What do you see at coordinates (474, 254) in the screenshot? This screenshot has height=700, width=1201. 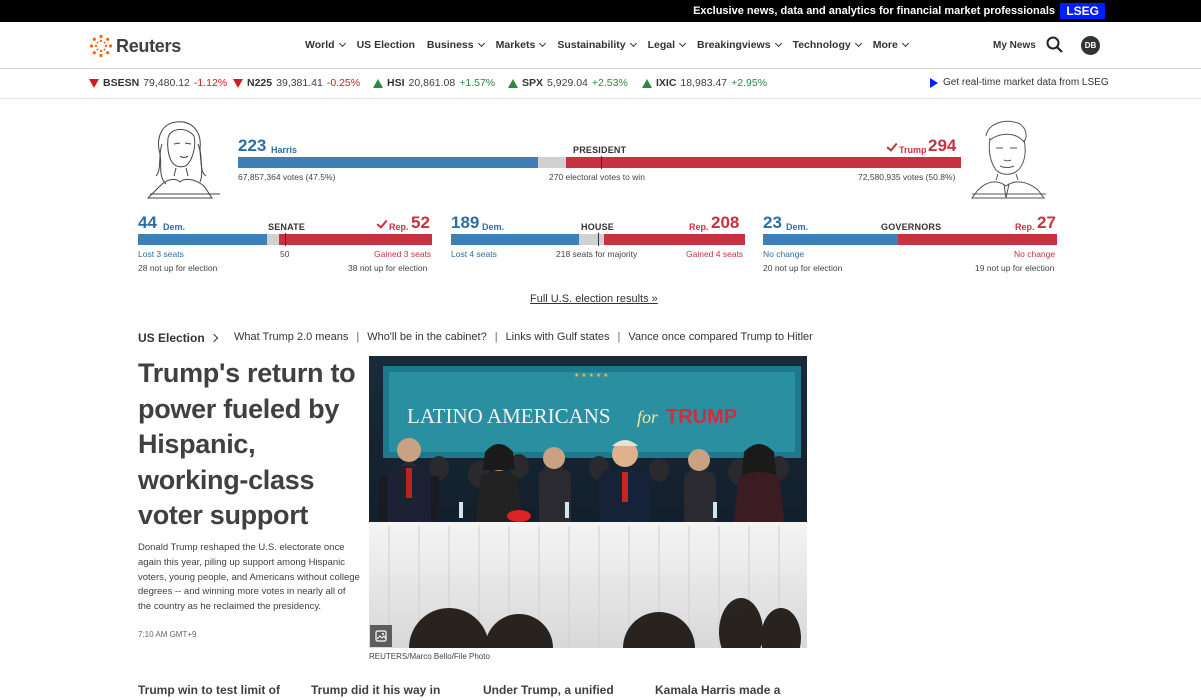 I see `house-dem-change: Lost 4 seats` at bounding box center [474, 254].